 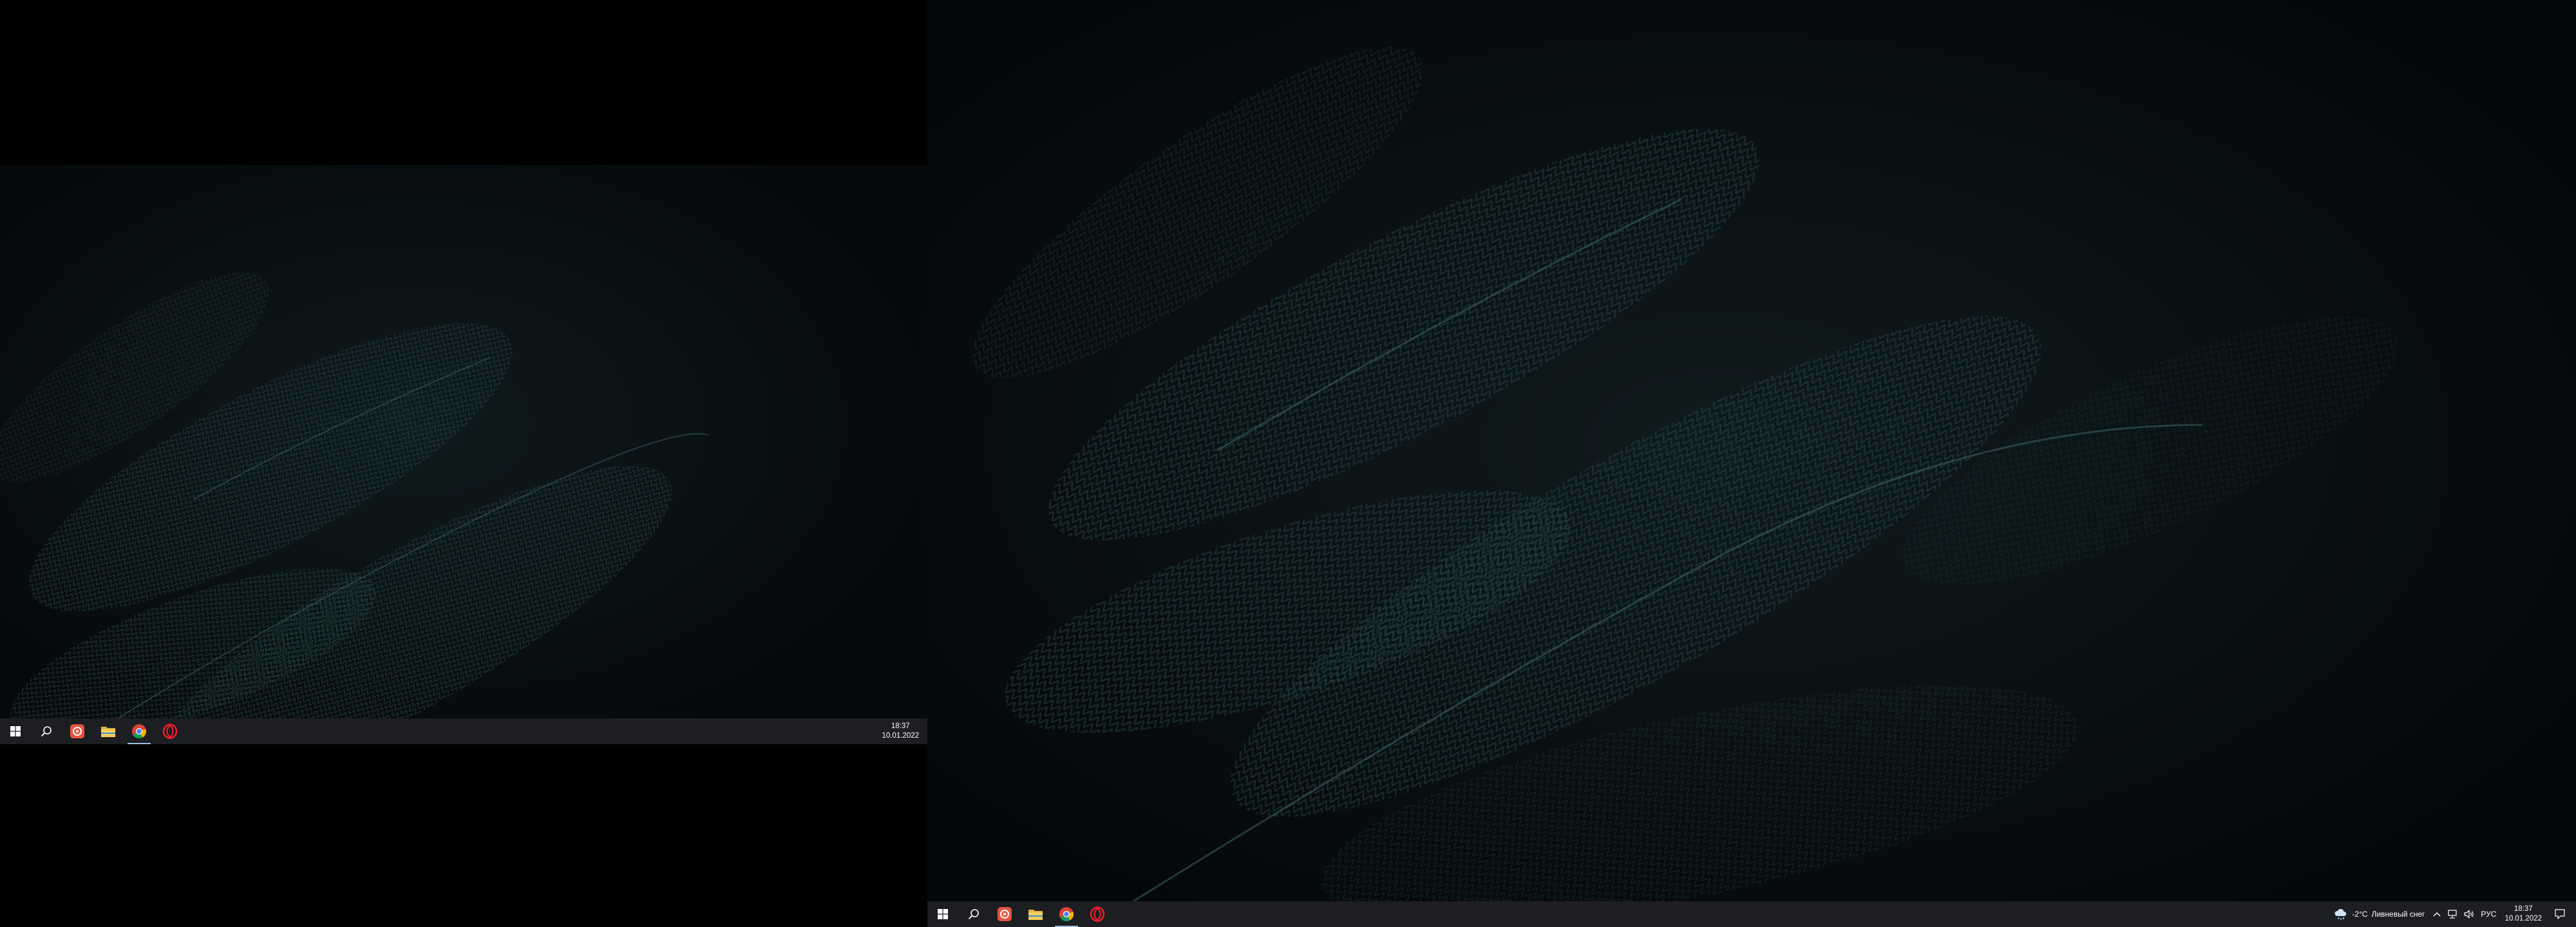 I want to click on volume-button, so click(x=2469, y=914).